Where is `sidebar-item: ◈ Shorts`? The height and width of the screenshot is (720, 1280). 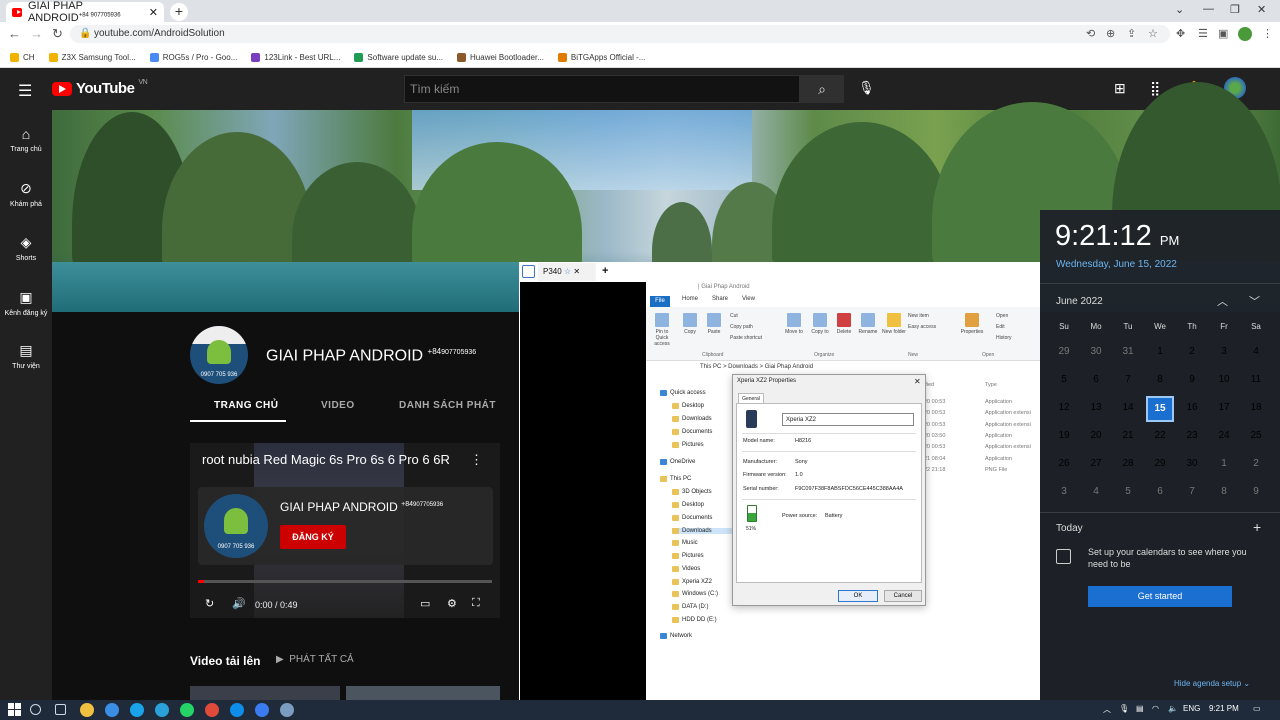
sidebar-item: ◈ Shorts is located at coordinates (26, 248).